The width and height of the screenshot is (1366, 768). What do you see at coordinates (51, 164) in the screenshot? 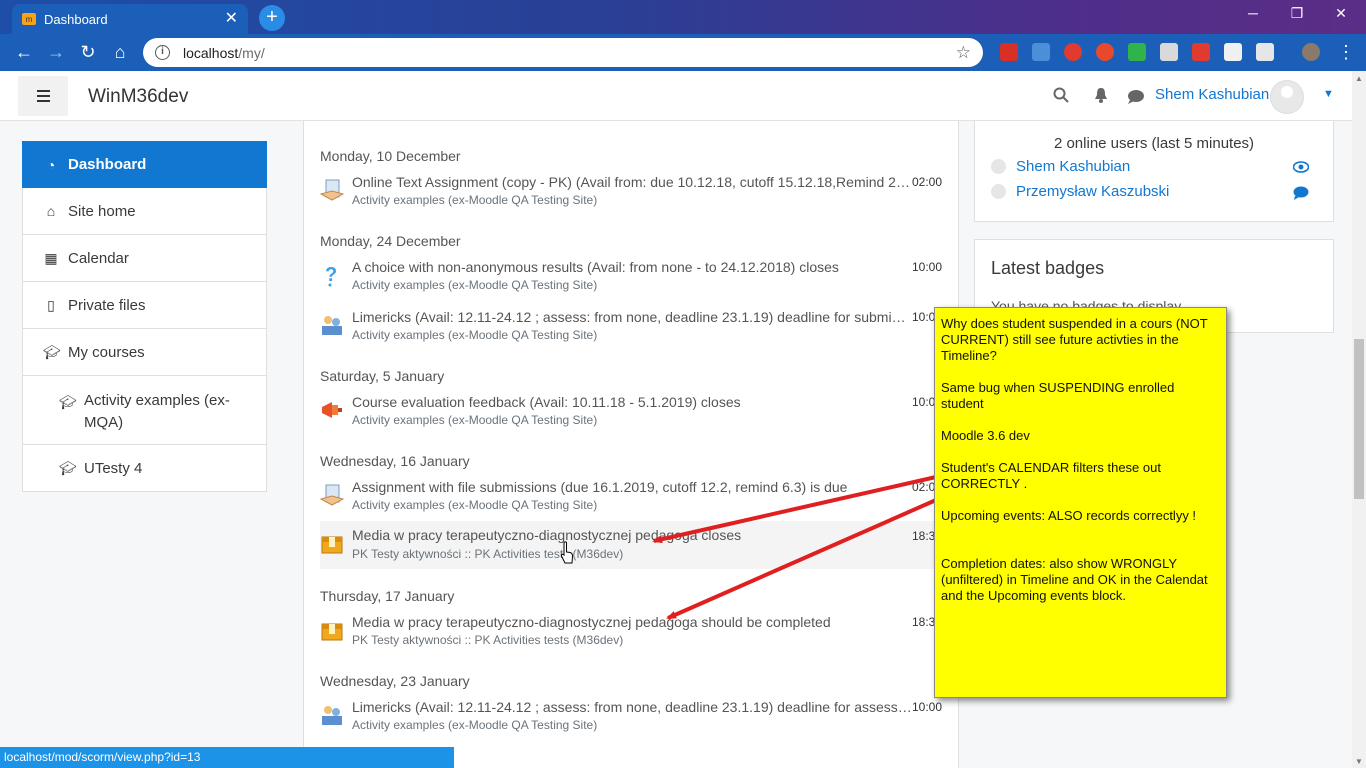
I see `dashboard-icon: ◔` at bounding box center [51, 164].